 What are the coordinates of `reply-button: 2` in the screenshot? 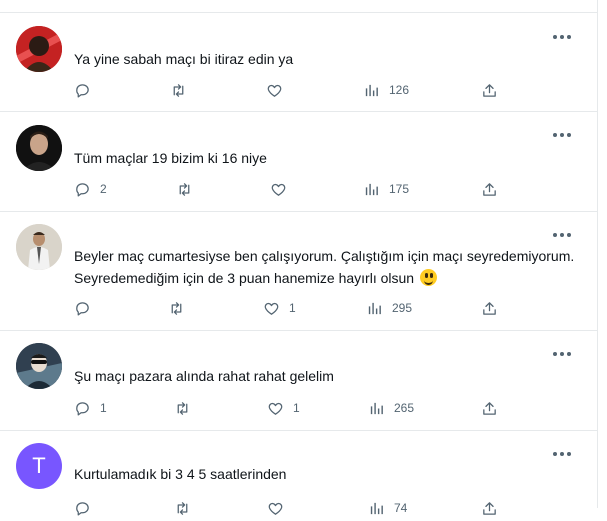 It's located at (90, 189).